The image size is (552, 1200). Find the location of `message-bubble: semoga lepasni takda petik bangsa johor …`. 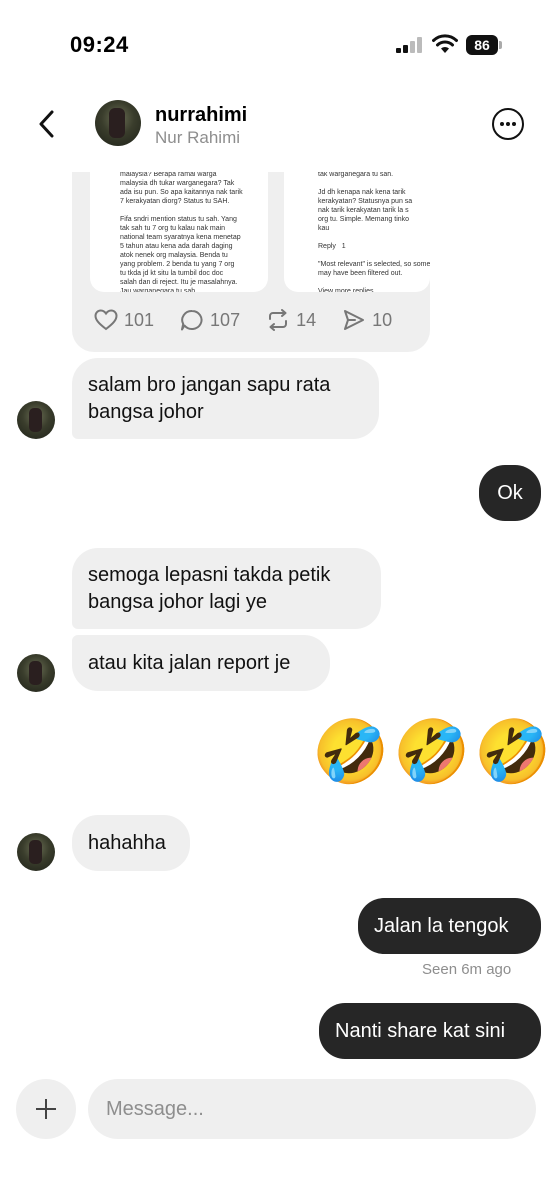

message-bubble: semoga lepasni takda petik bangsa johor … is located at coordinates (226, 588).